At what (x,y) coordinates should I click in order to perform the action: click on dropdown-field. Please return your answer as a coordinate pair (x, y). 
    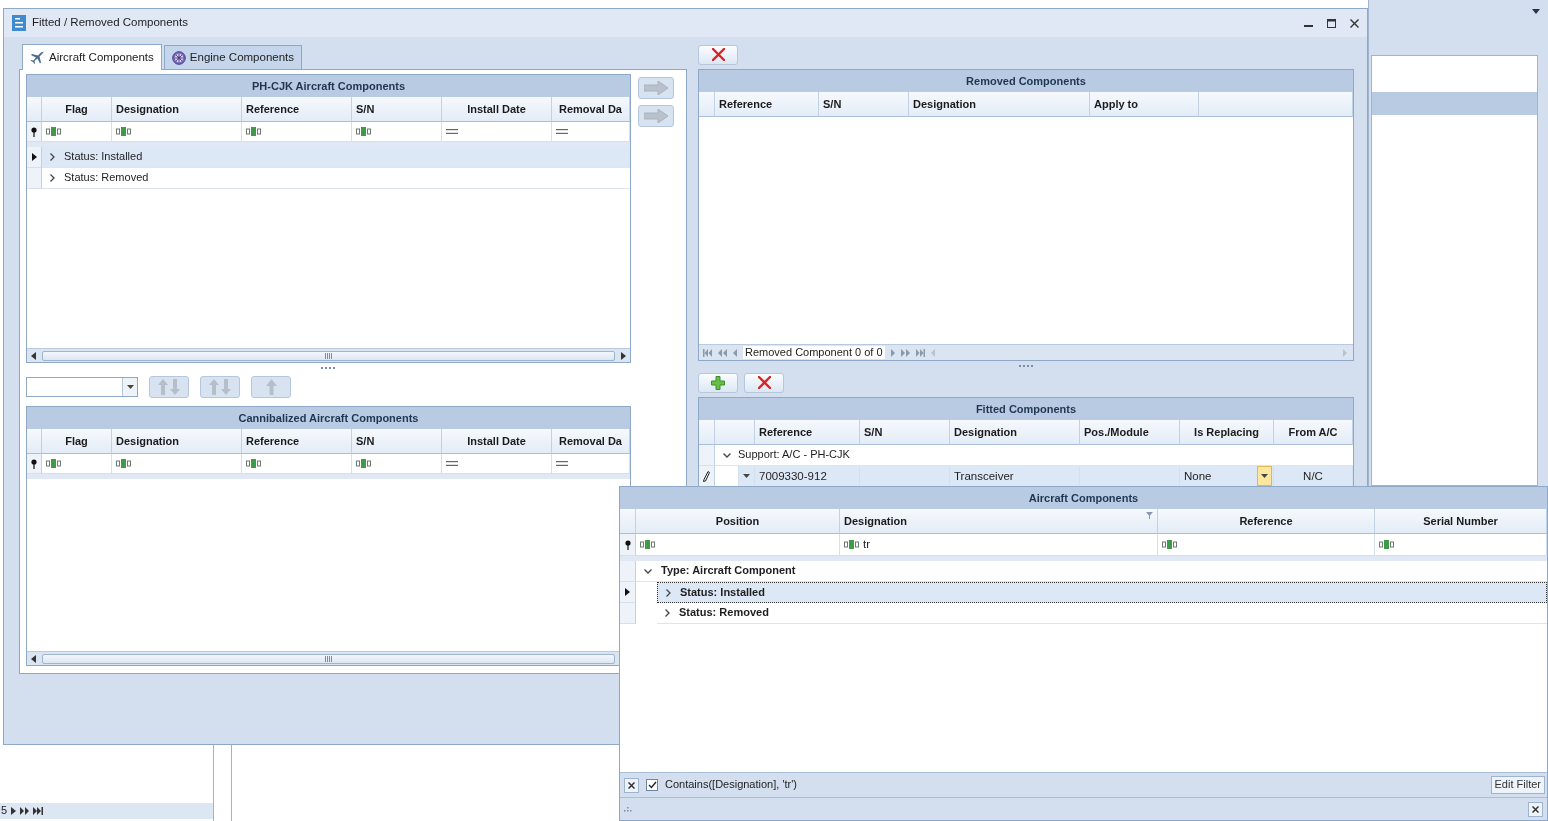
    Looking at the image, I should click on (82, 387).